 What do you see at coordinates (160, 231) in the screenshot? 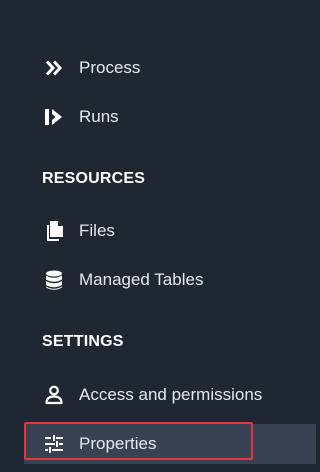
I see `nav-item-files: Files` at bounding box center [160, 231].